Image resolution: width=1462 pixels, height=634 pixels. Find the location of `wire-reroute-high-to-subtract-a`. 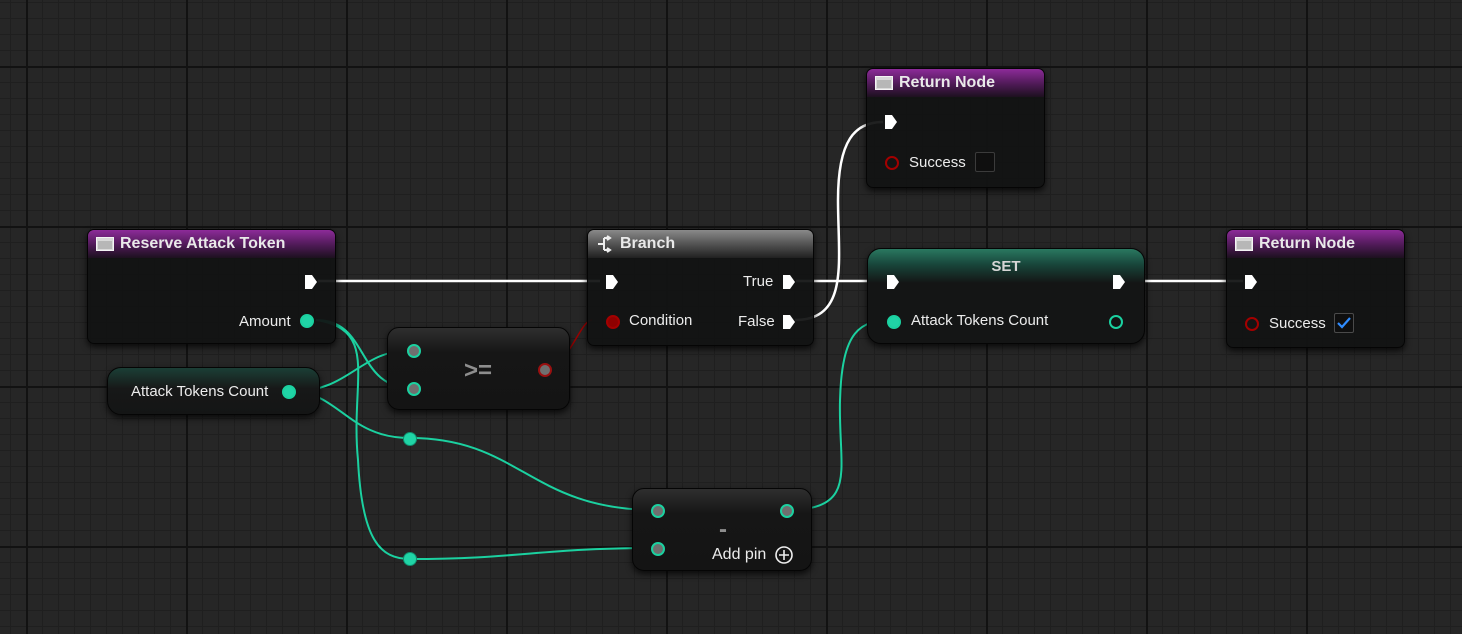

wire-reroute-high-to-subtract-a is located at coordinates (533, 474).